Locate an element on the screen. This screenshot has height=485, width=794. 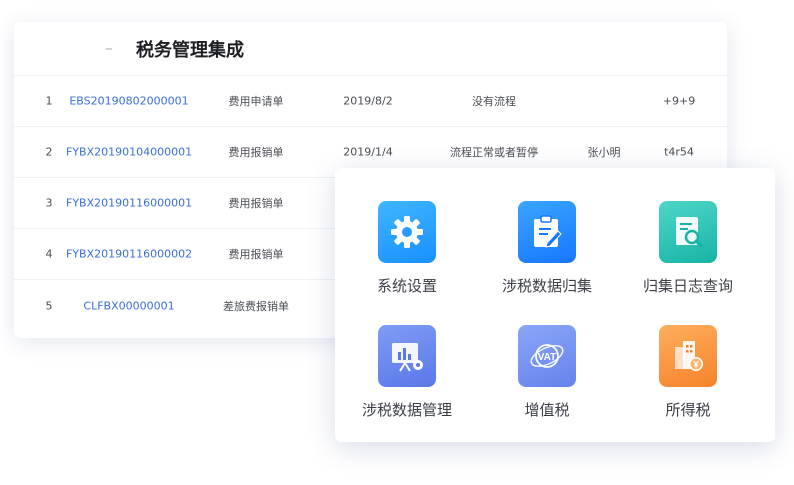
document-code-link: FYBX20190116000001 is located at coordinates (129, 203).